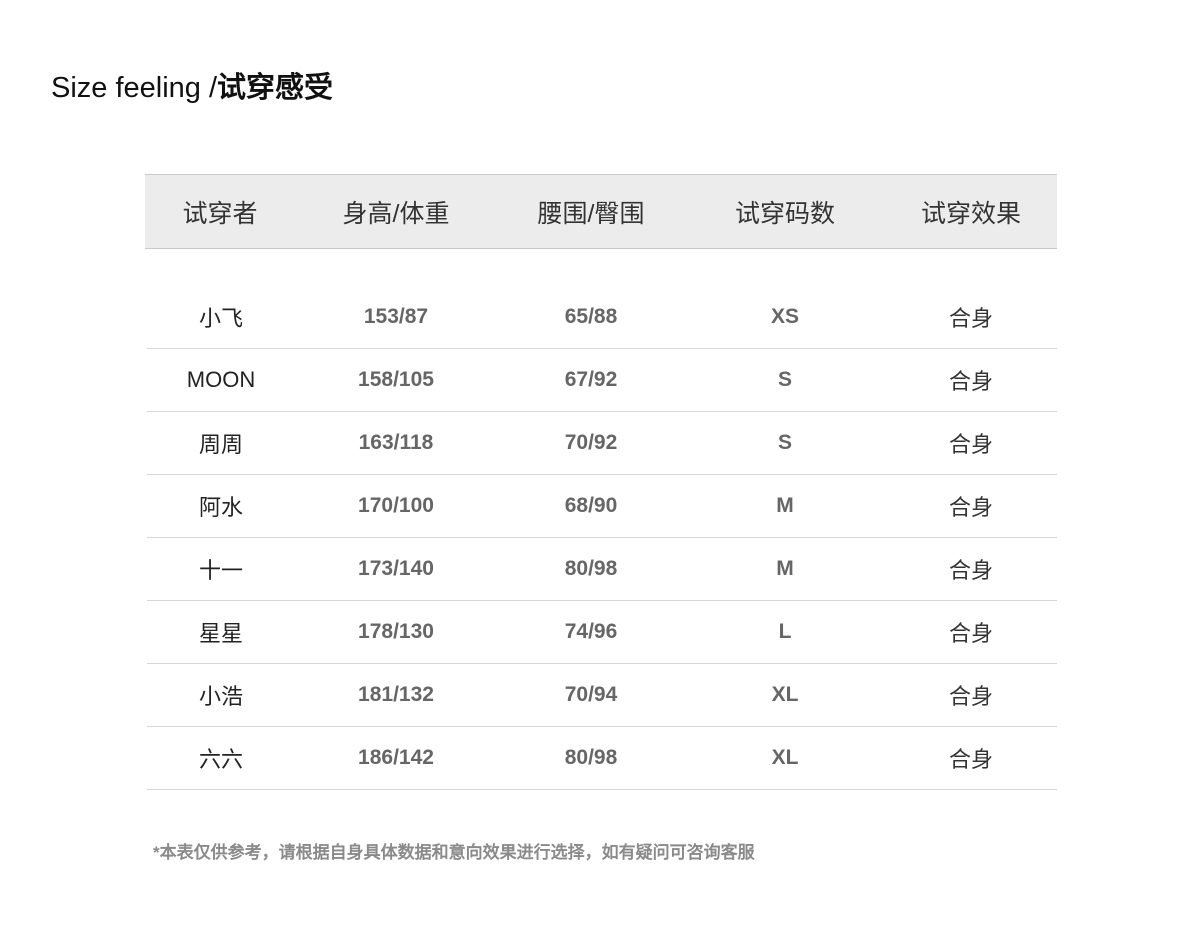 This screenshot has height=933, width=1200. I want to click on cell-size: XS, so click(784, 316).